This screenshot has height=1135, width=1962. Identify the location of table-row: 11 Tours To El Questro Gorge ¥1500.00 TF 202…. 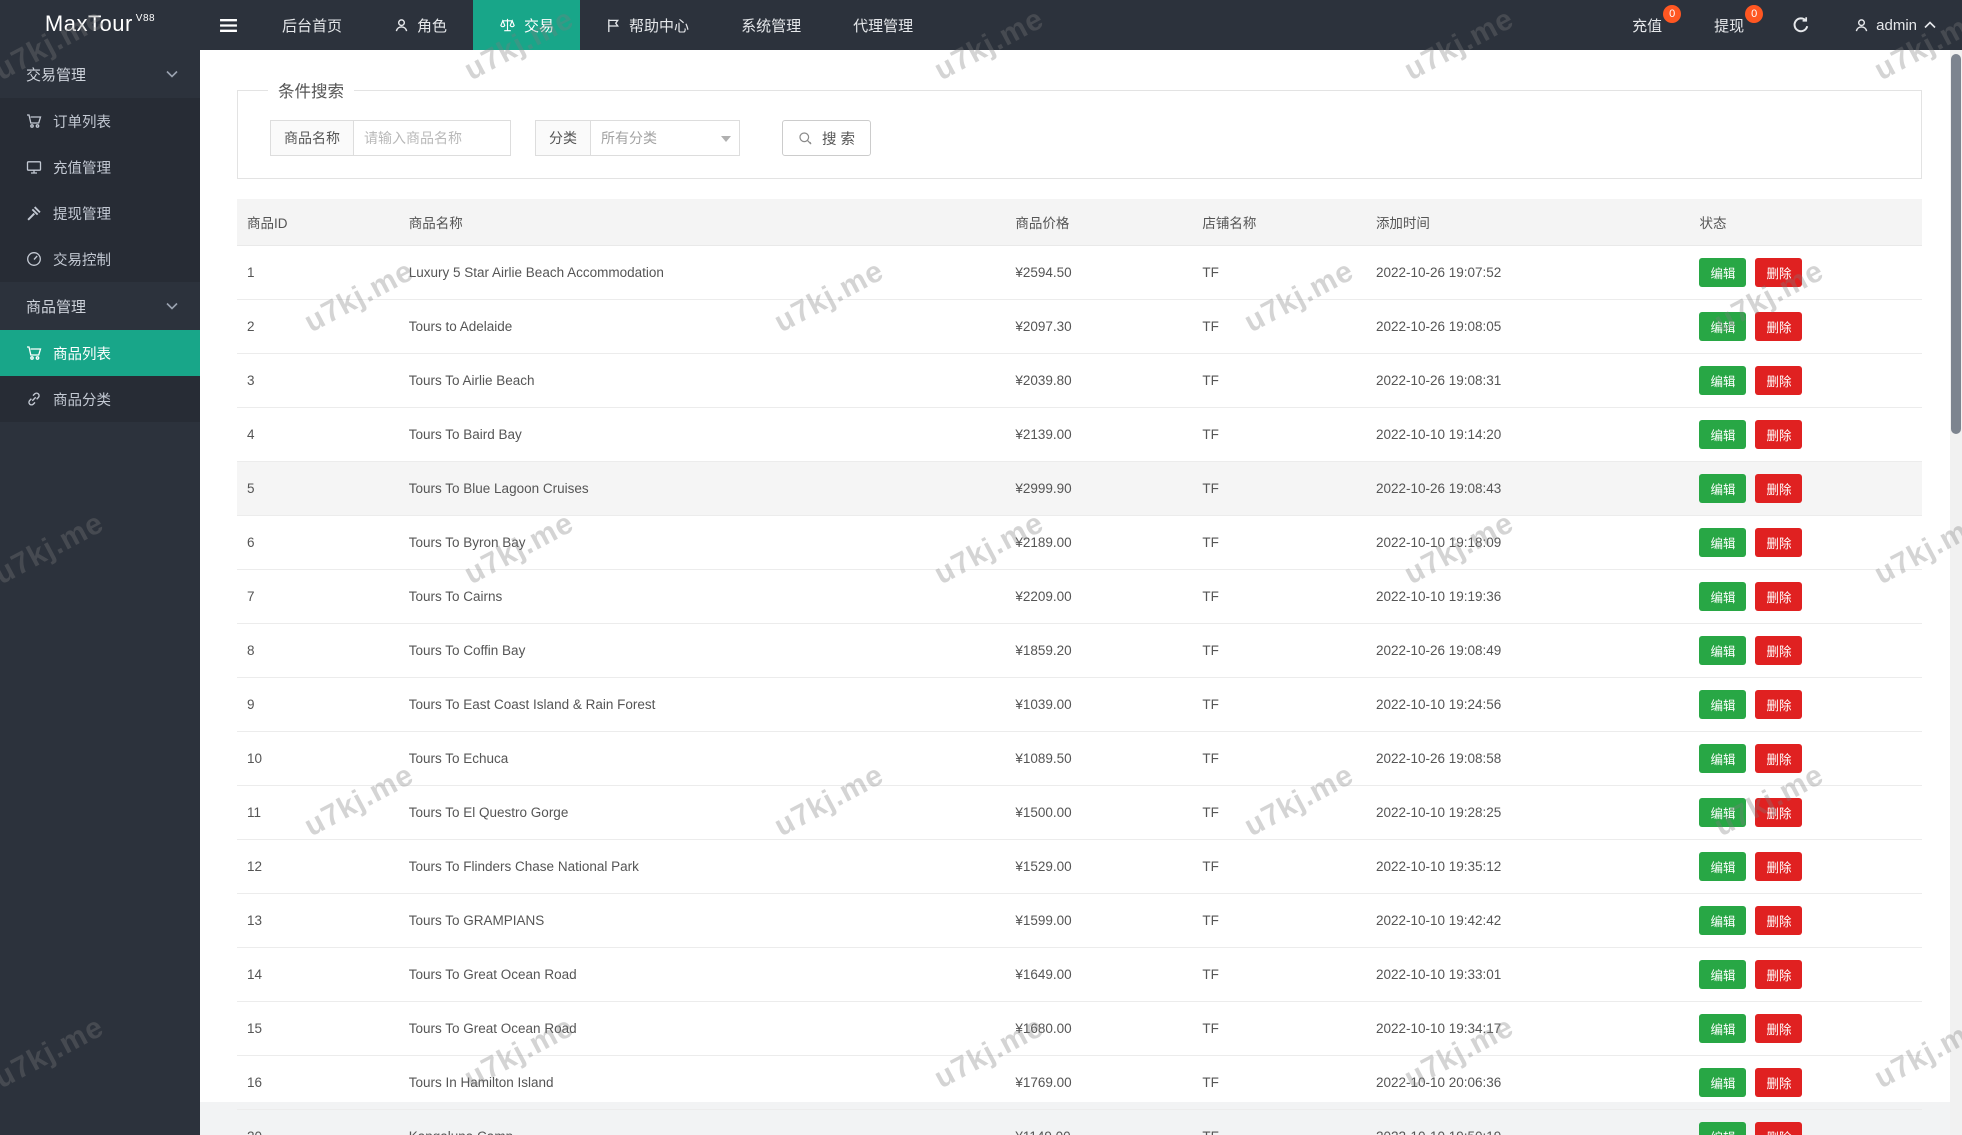
(1079, 812).